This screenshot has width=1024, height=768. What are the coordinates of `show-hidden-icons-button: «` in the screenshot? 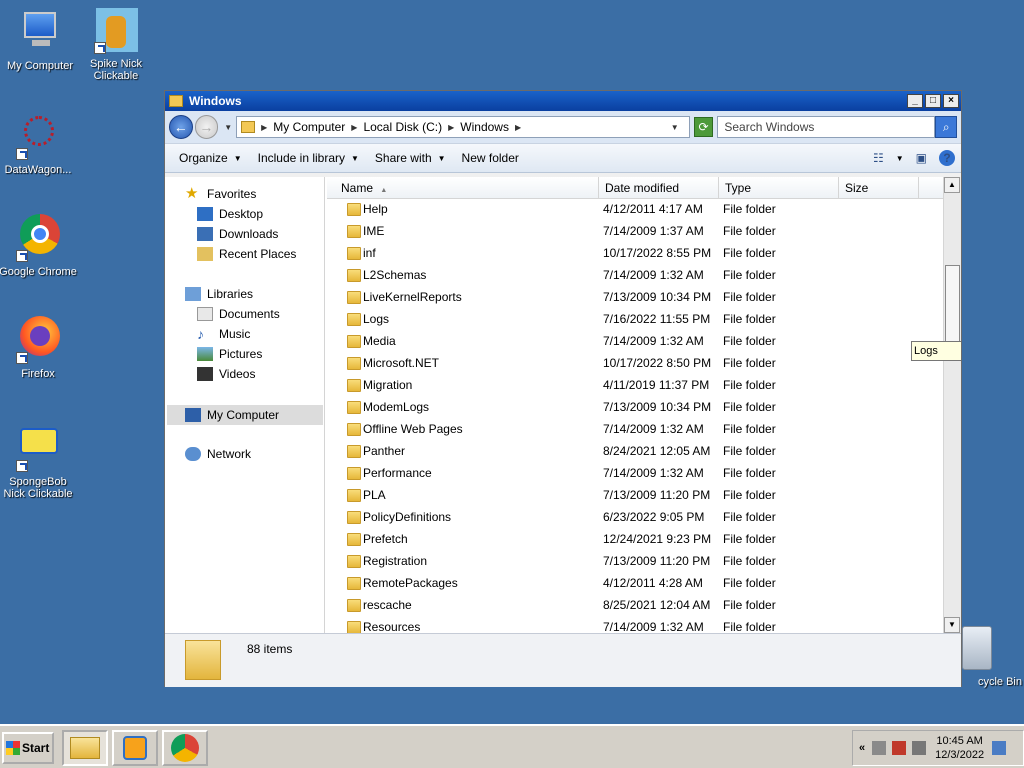 It's located at (862, 748).